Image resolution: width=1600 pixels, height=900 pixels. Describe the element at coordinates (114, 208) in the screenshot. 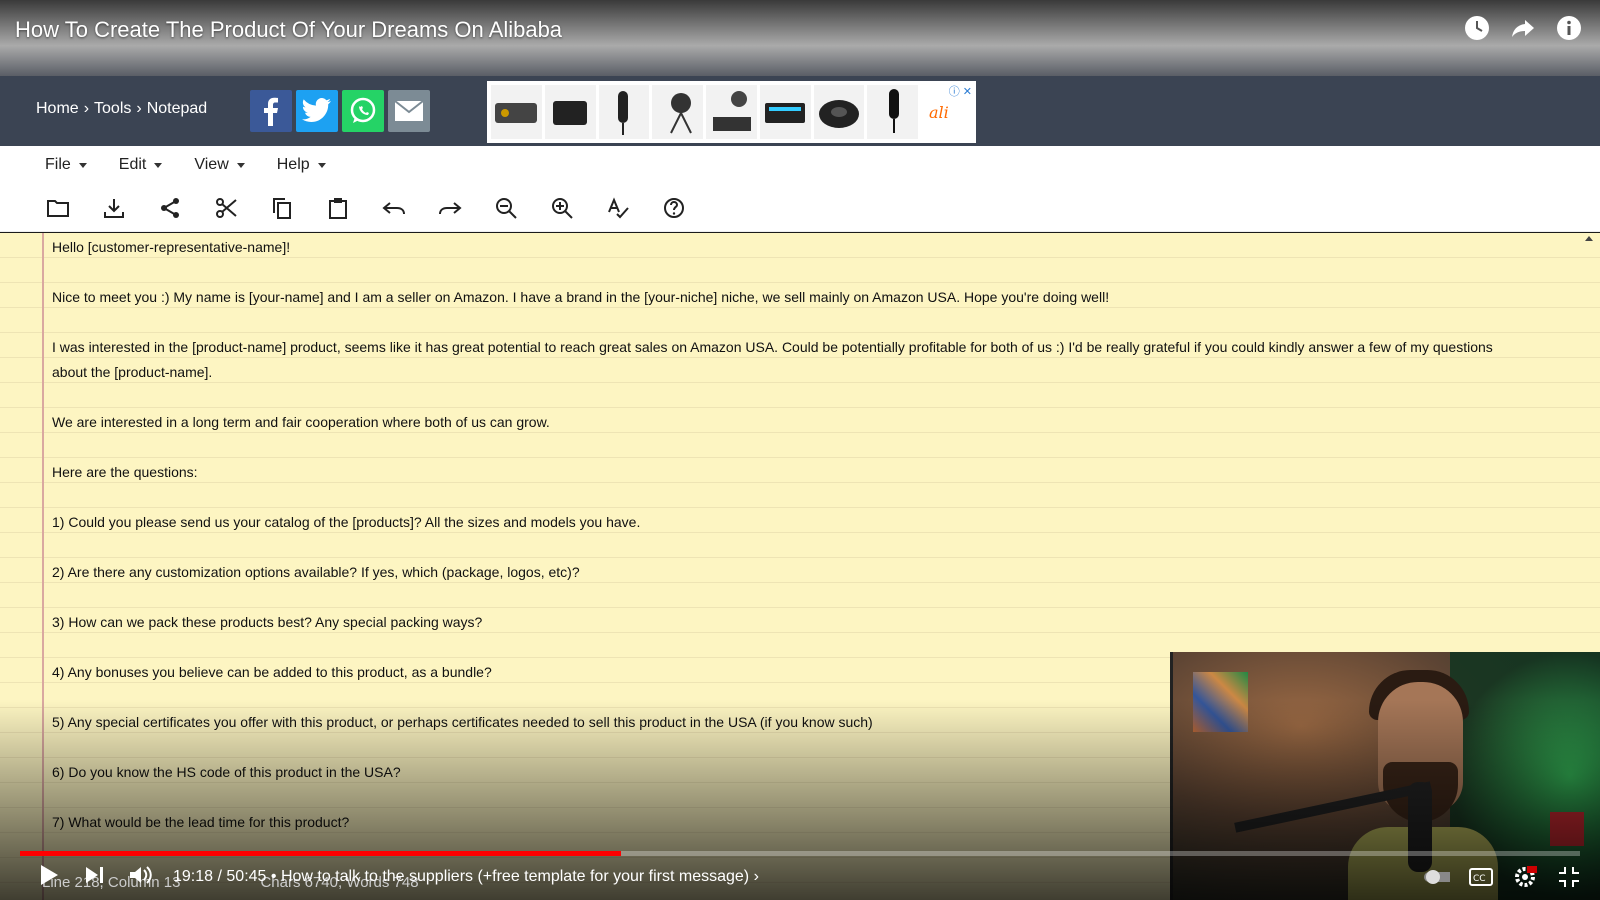

I see `download-icon` at that location.